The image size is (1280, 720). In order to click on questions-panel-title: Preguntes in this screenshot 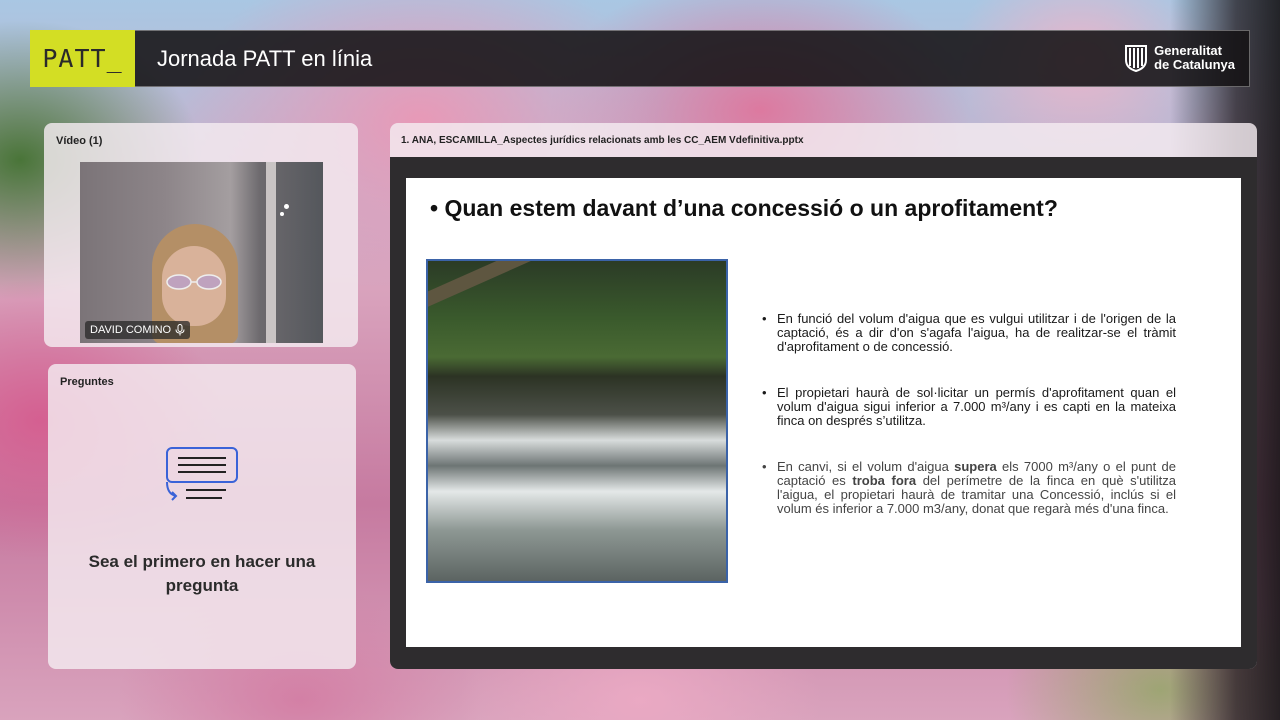, I will do `click(87, 382)`.